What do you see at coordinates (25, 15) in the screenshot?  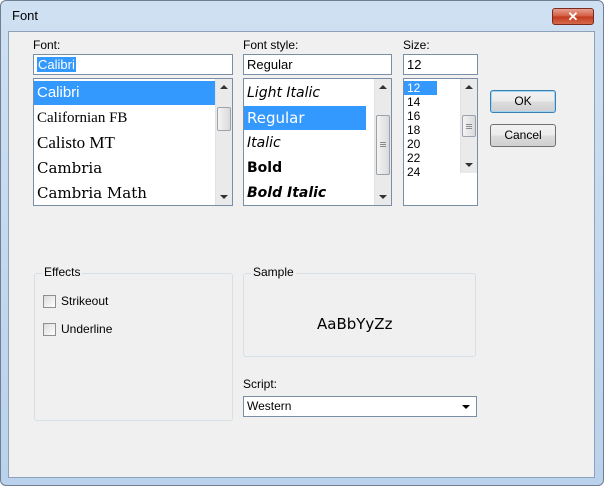 I see `window-title: Font` at bounding box center [25, 15].